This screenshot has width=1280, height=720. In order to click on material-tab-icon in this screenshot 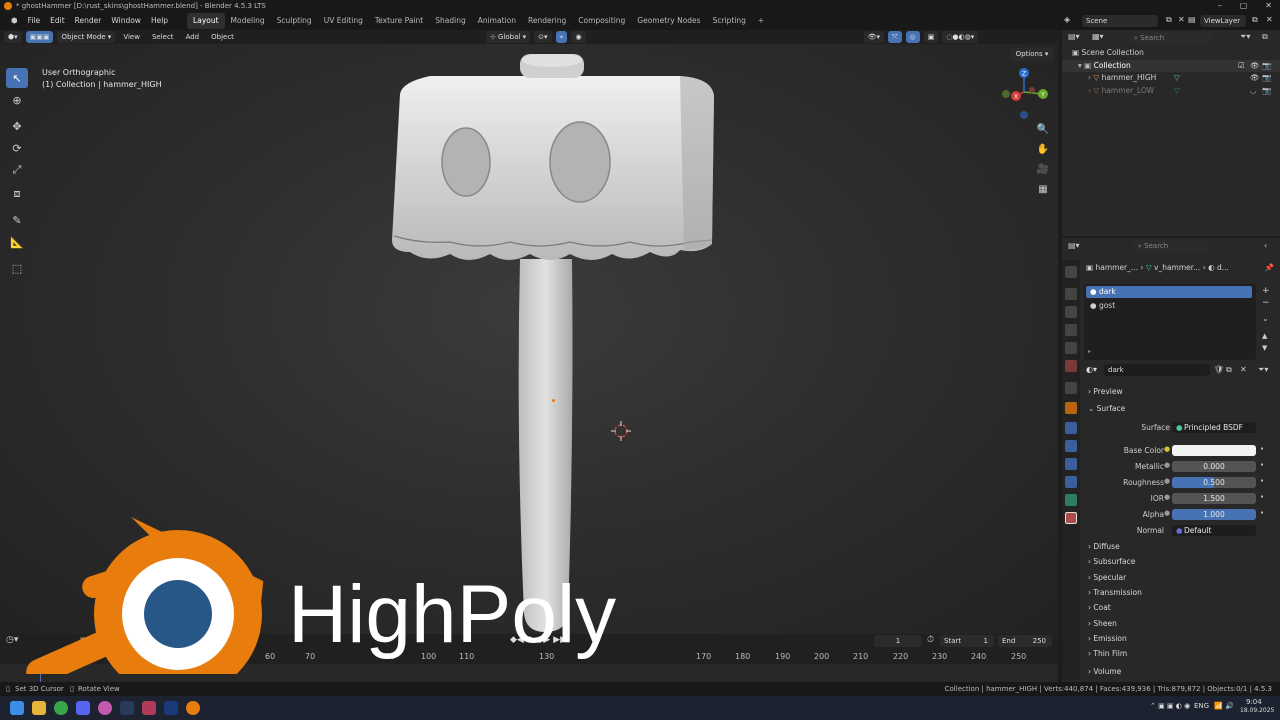, I will do `click(1071, 518)`.